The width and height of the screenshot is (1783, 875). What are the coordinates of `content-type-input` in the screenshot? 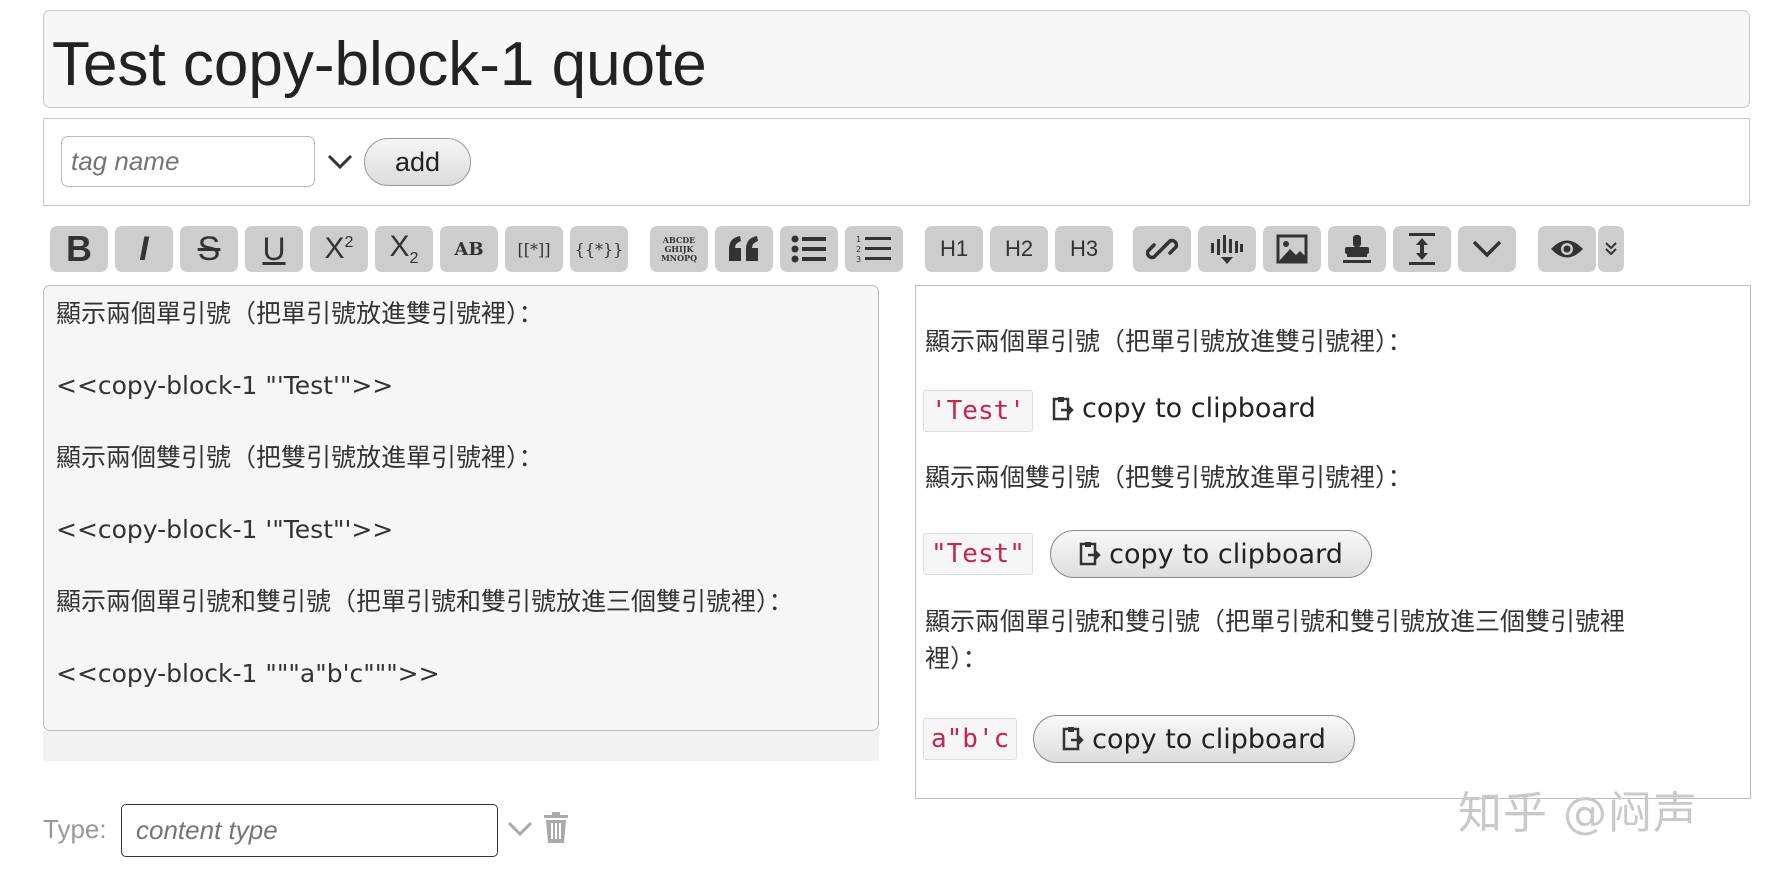 It's located at (309, 830).